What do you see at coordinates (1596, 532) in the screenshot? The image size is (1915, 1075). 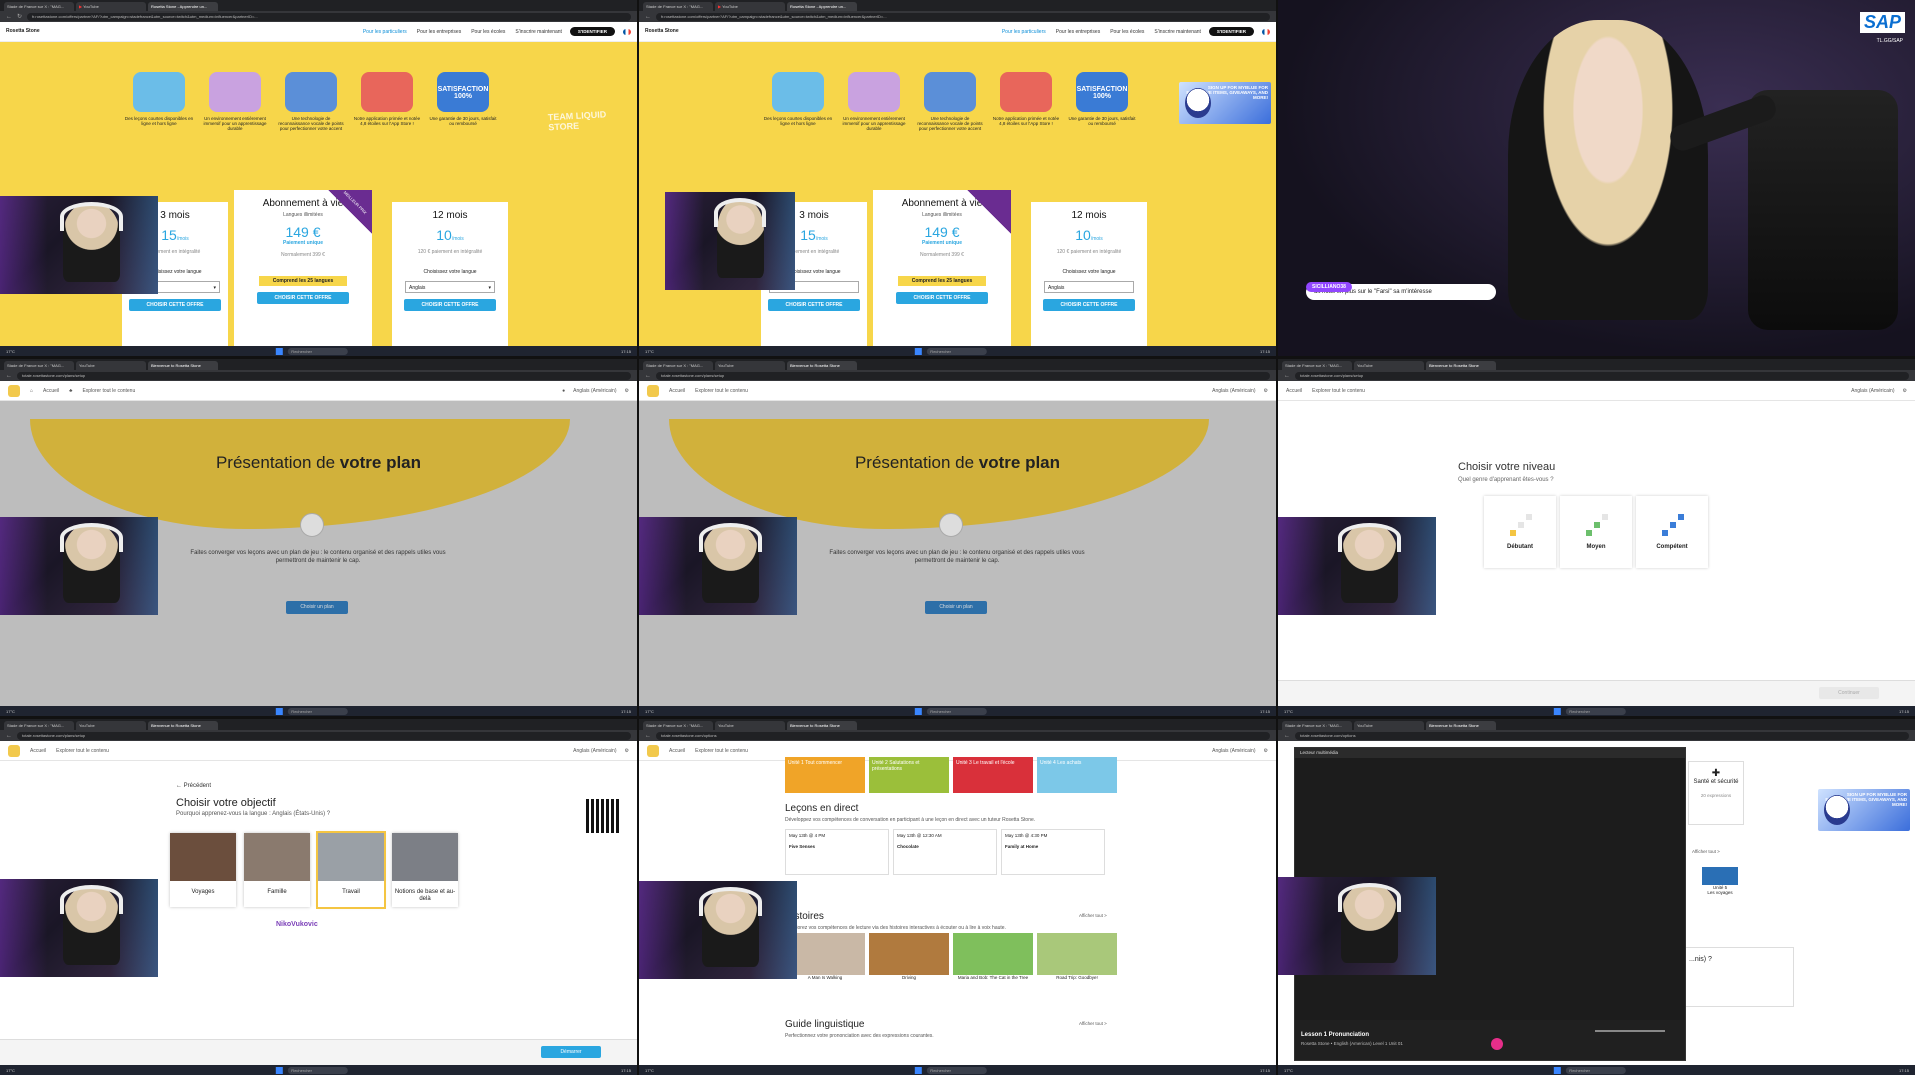 I see `level-intermediate: Moyen` at bounding box center [1596, 532].